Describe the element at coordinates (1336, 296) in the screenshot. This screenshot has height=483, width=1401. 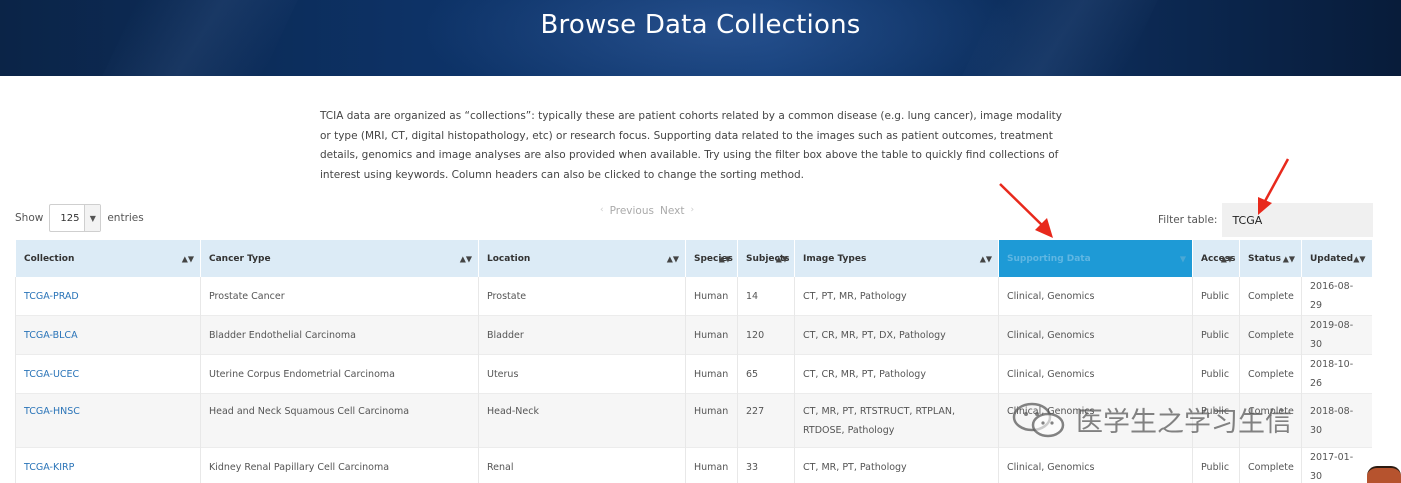
I see `updated-cell: 2016-08-29` at that location.